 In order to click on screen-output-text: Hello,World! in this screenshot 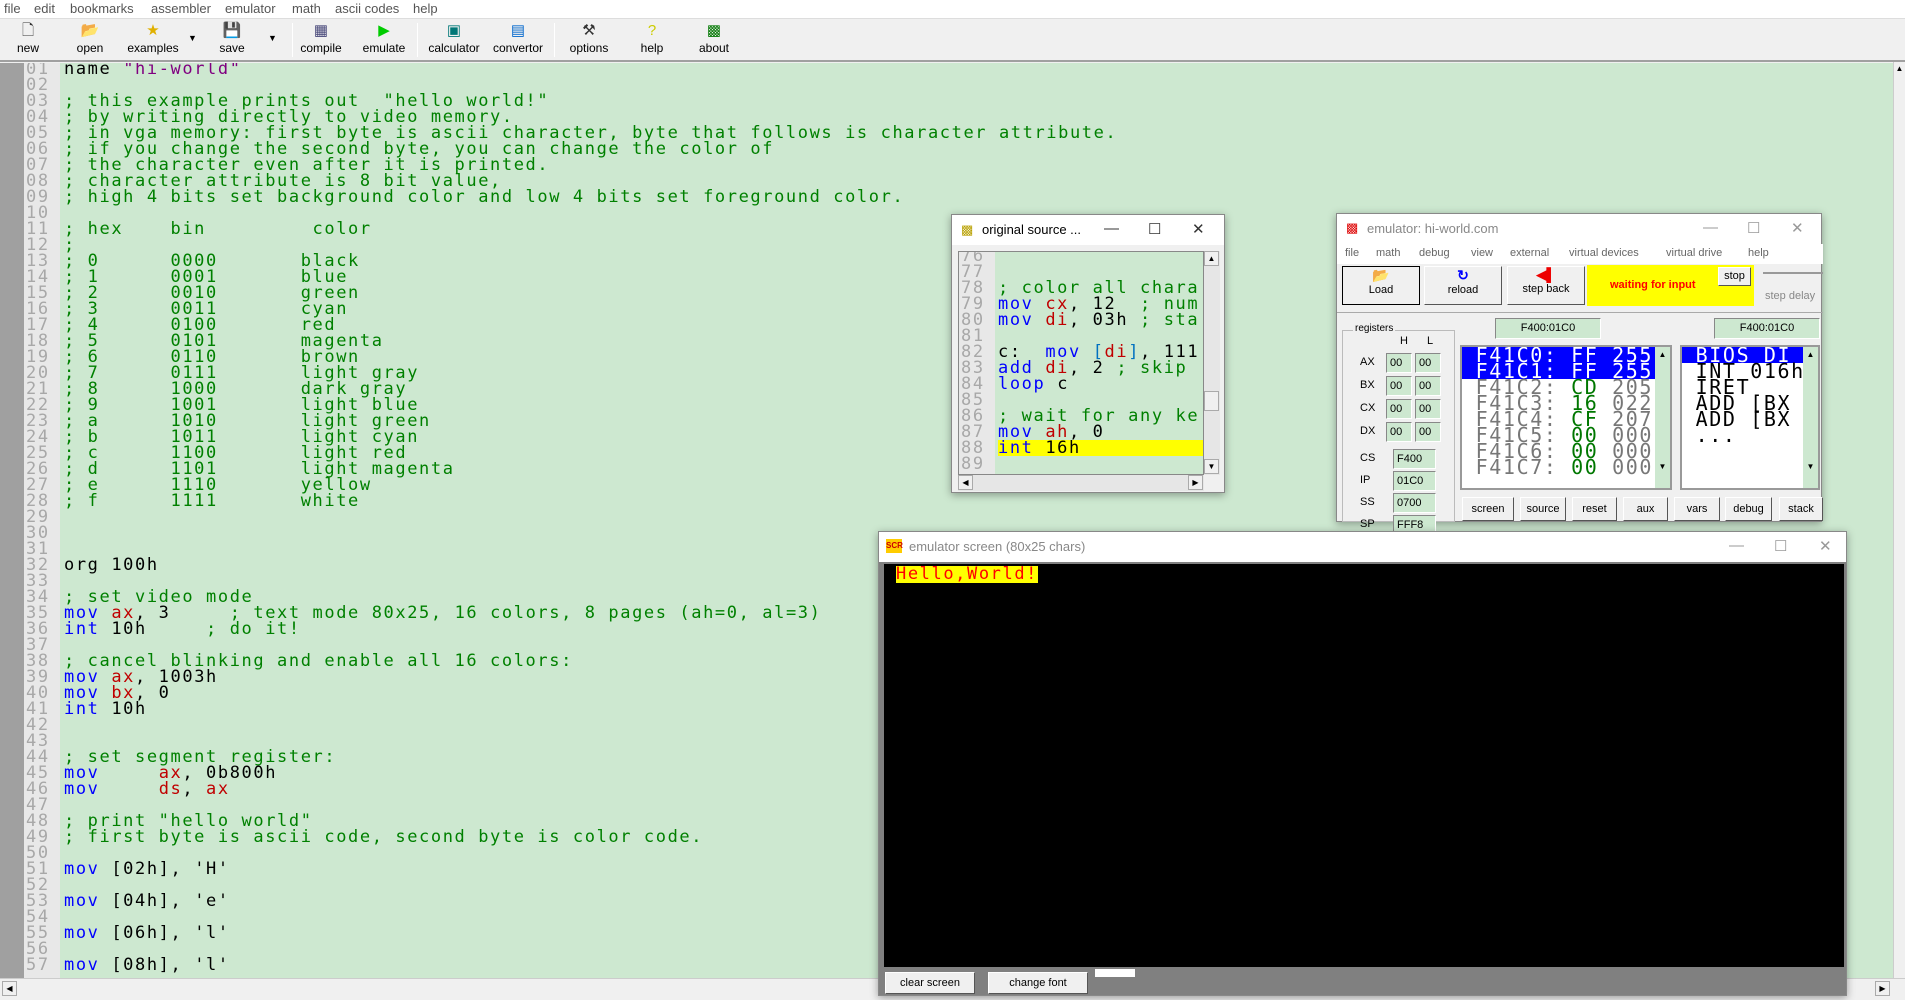, I will do `click(967, 574)`.